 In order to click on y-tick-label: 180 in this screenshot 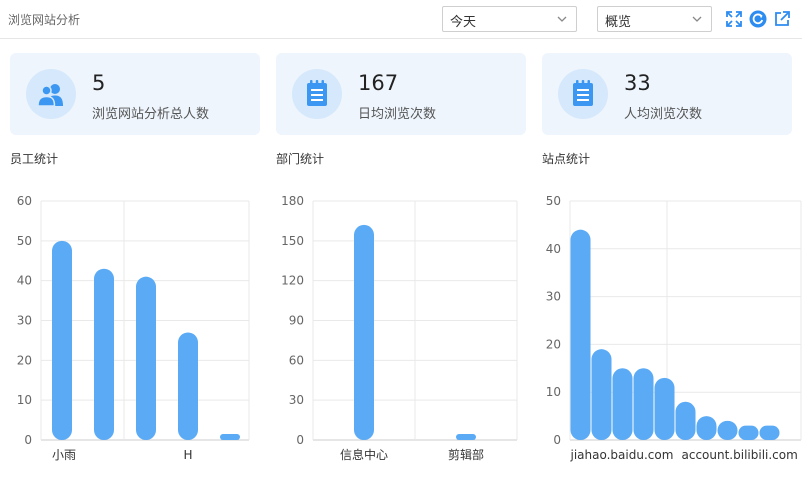, I will do `click(292, 201)`.